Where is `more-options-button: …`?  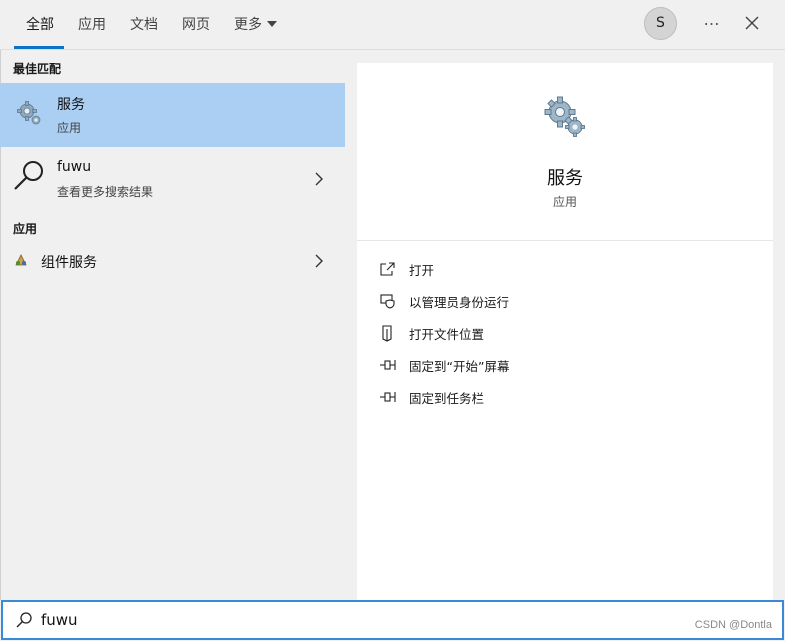
more-options-button: … is located at coordinates (712, 22).